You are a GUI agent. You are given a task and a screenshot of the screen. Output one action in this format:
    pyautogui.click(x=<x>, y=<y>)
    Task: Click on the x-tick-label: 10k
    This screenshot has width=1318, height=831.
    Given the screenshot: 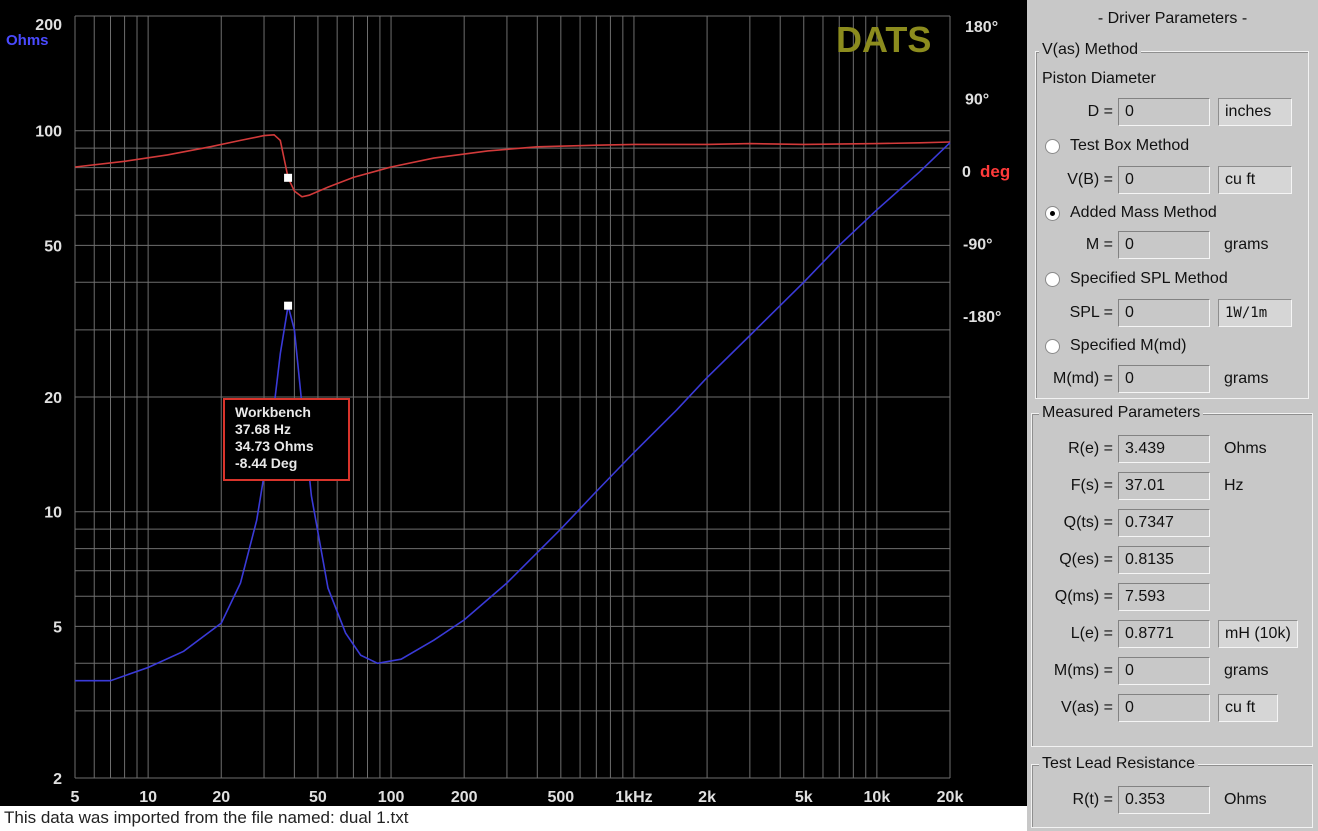 What is the action you would take?
    pyautogui.click(x=877, y=797)
    